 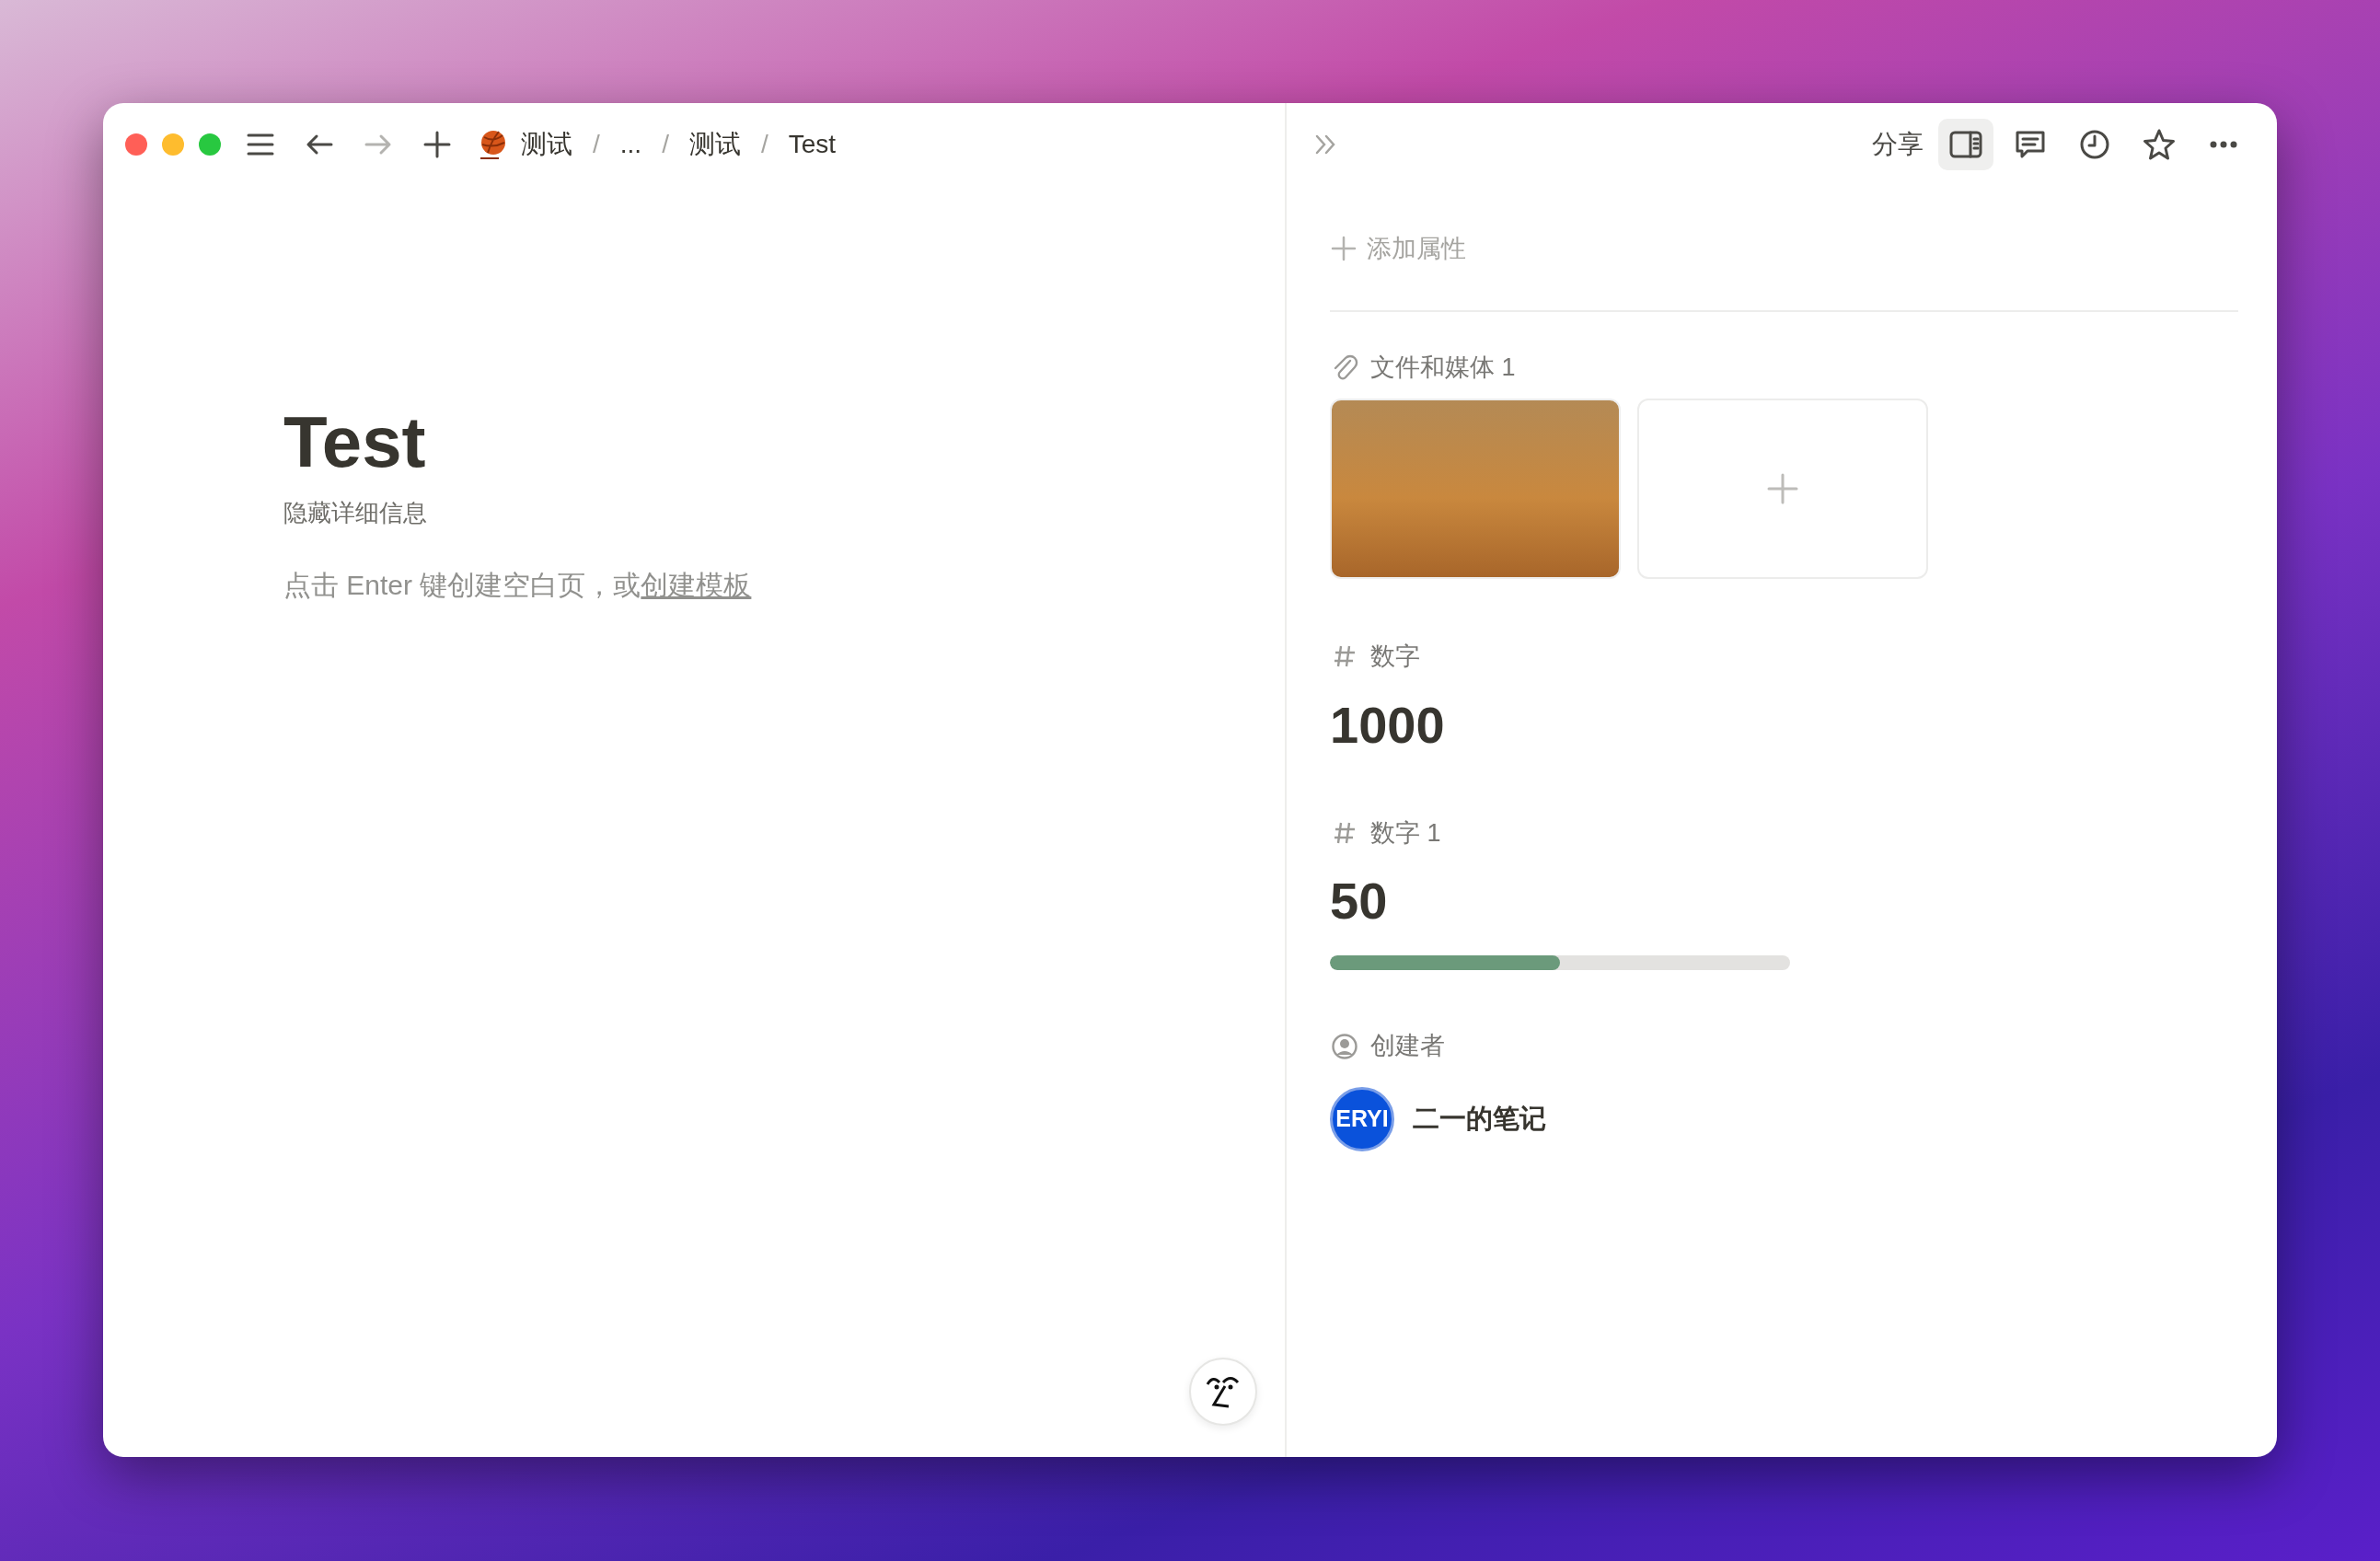 I want to click on hide-details-link: 隐藏详细信息, so click(x=355, y=513).